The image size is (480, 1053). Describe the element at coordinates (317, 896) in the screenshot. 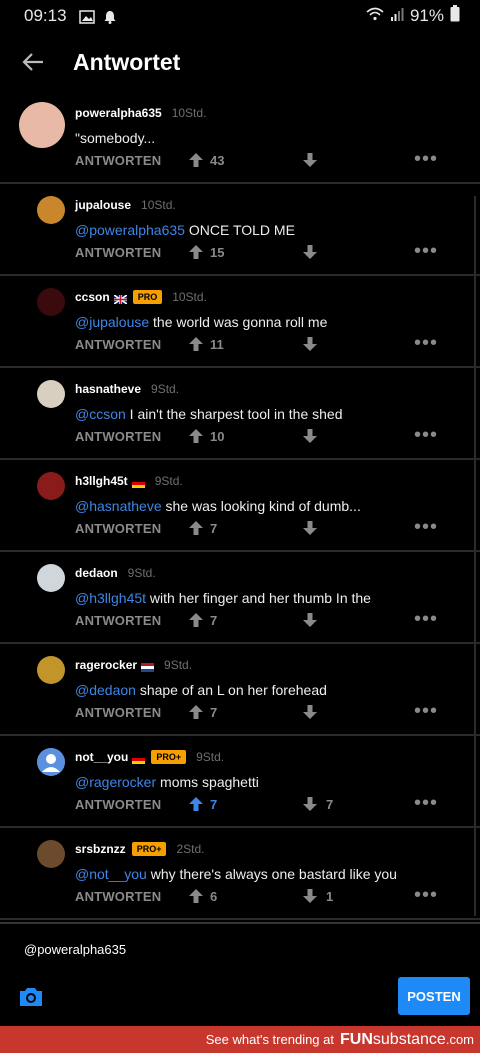

I see `downvote-button: 1` at that location.